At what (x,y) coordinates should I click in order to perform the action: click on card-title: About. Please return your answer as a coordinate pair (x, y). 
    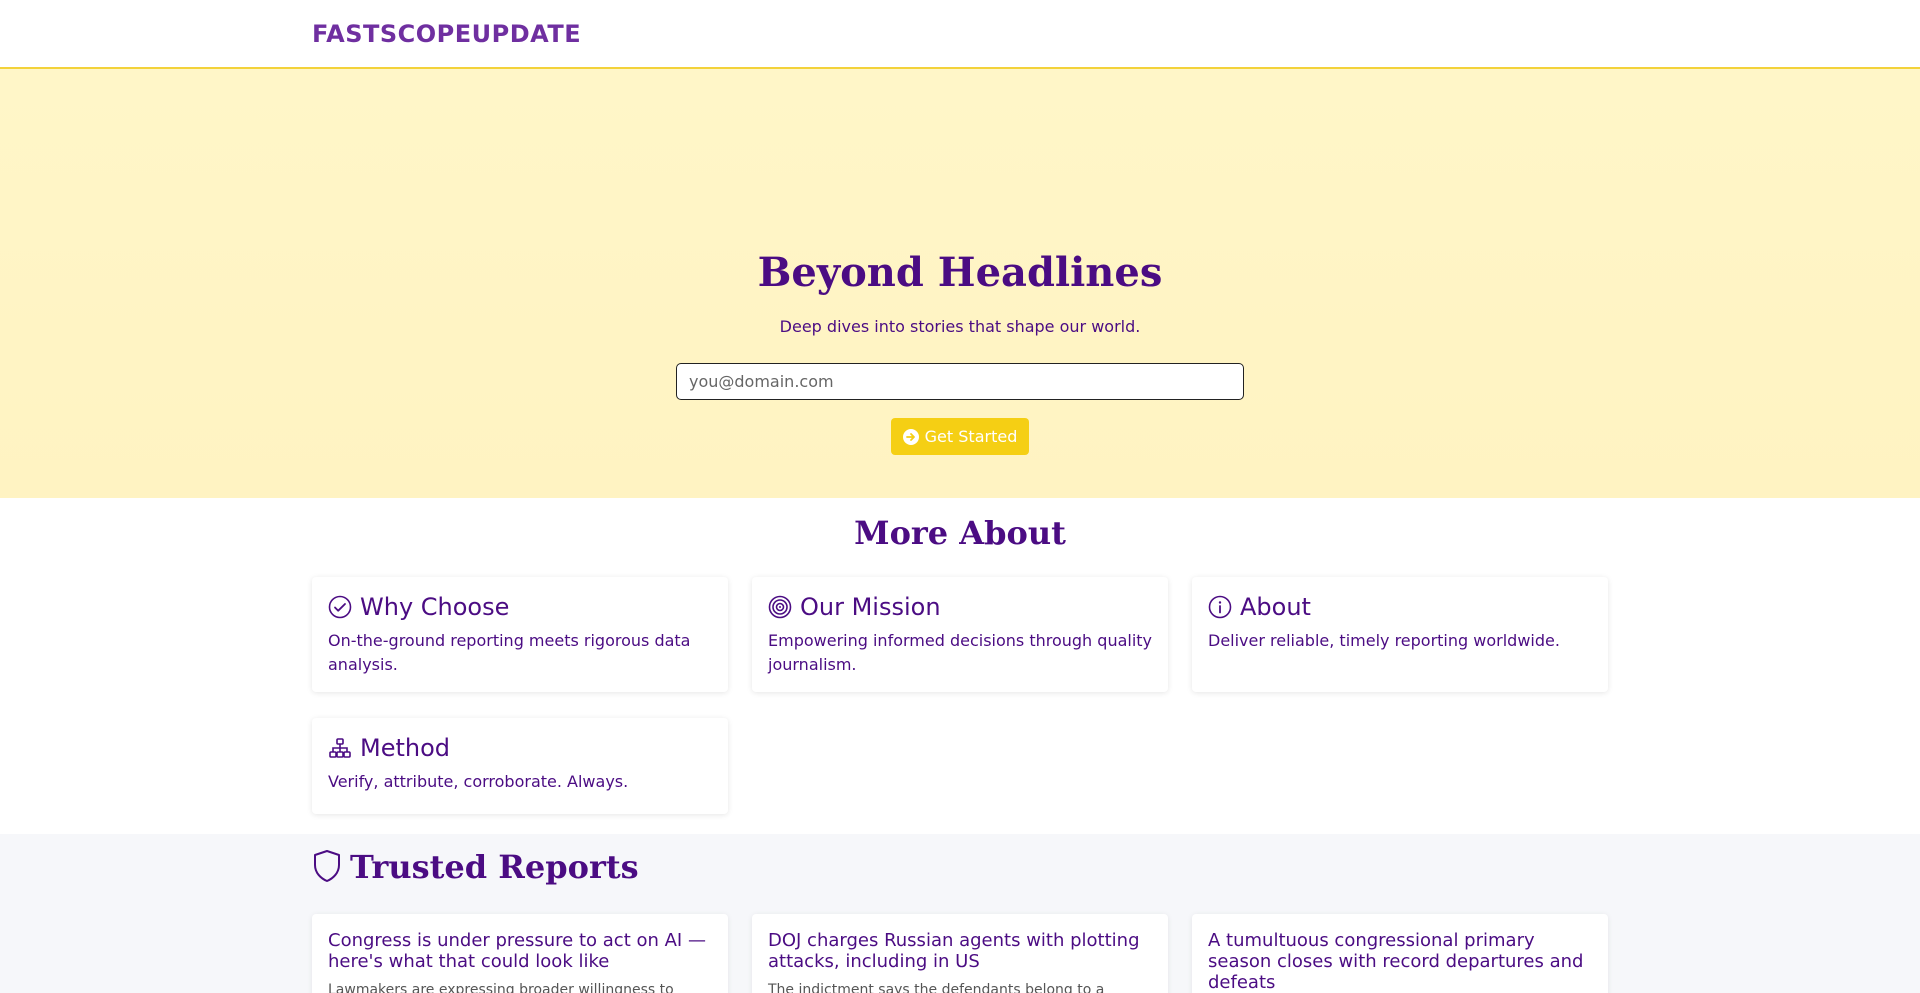
    Looking at the image, I should click on (1275, 607).